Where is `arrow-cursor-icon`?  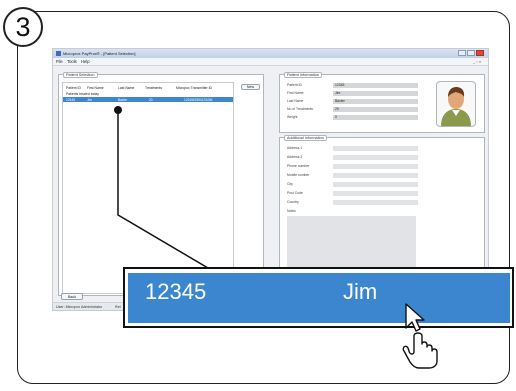
arrow-cursor-icon is located at coordinates (415, 317).